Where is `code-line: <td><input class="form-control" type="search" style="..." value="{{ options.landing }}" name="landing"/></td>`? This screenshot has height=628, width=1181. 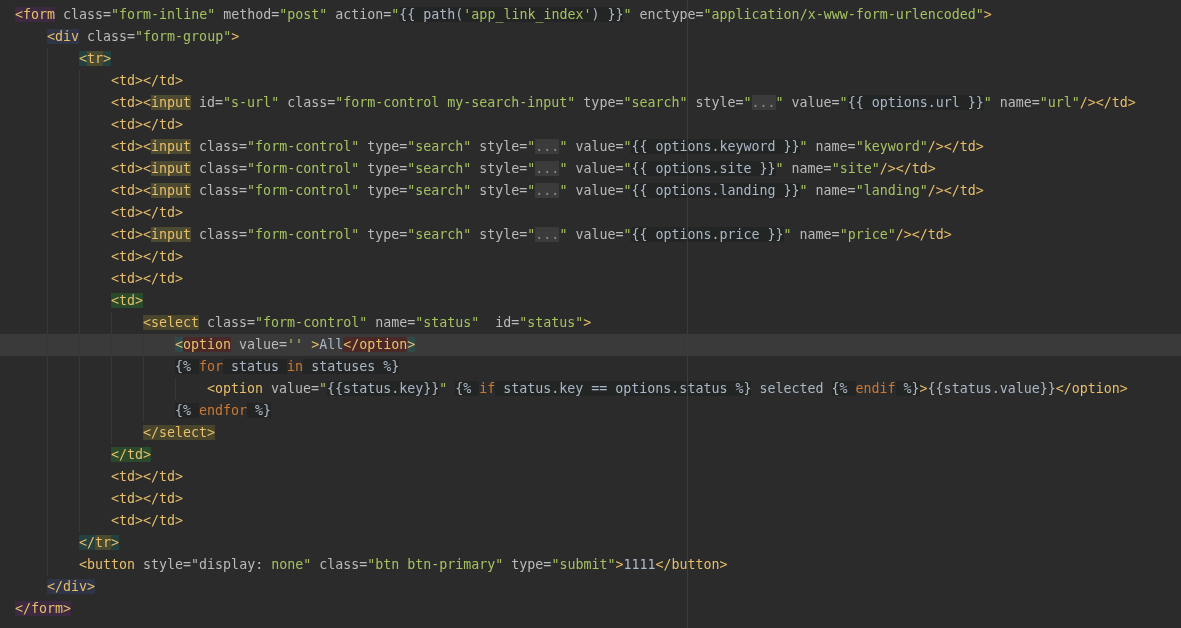 code-line: <td><input class="form-control" type="search" style="..." value="{{ options.landing }}" name="landing"/></td> is located at coordinates (590, 191).